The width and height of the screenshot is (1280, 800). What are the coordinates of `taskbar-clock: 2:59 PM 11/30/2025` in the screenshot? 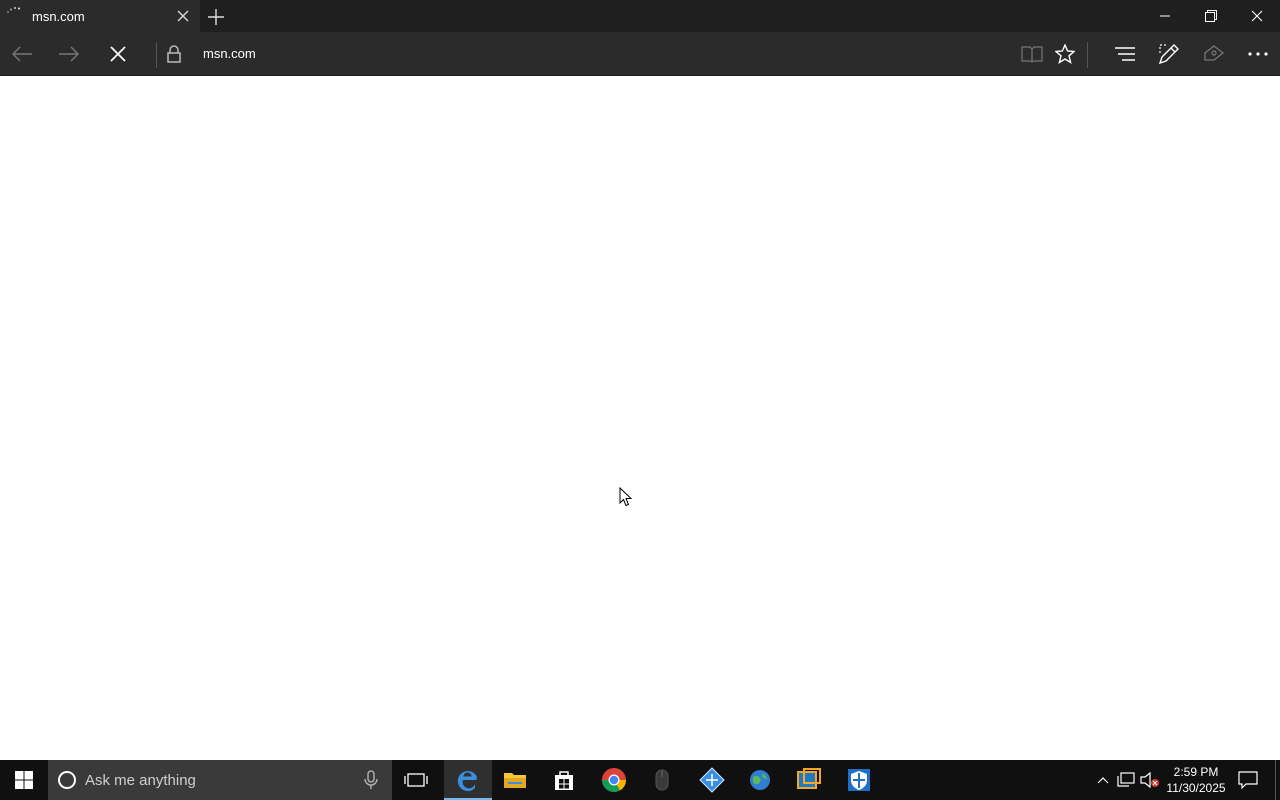 It's located at (1196, 780).